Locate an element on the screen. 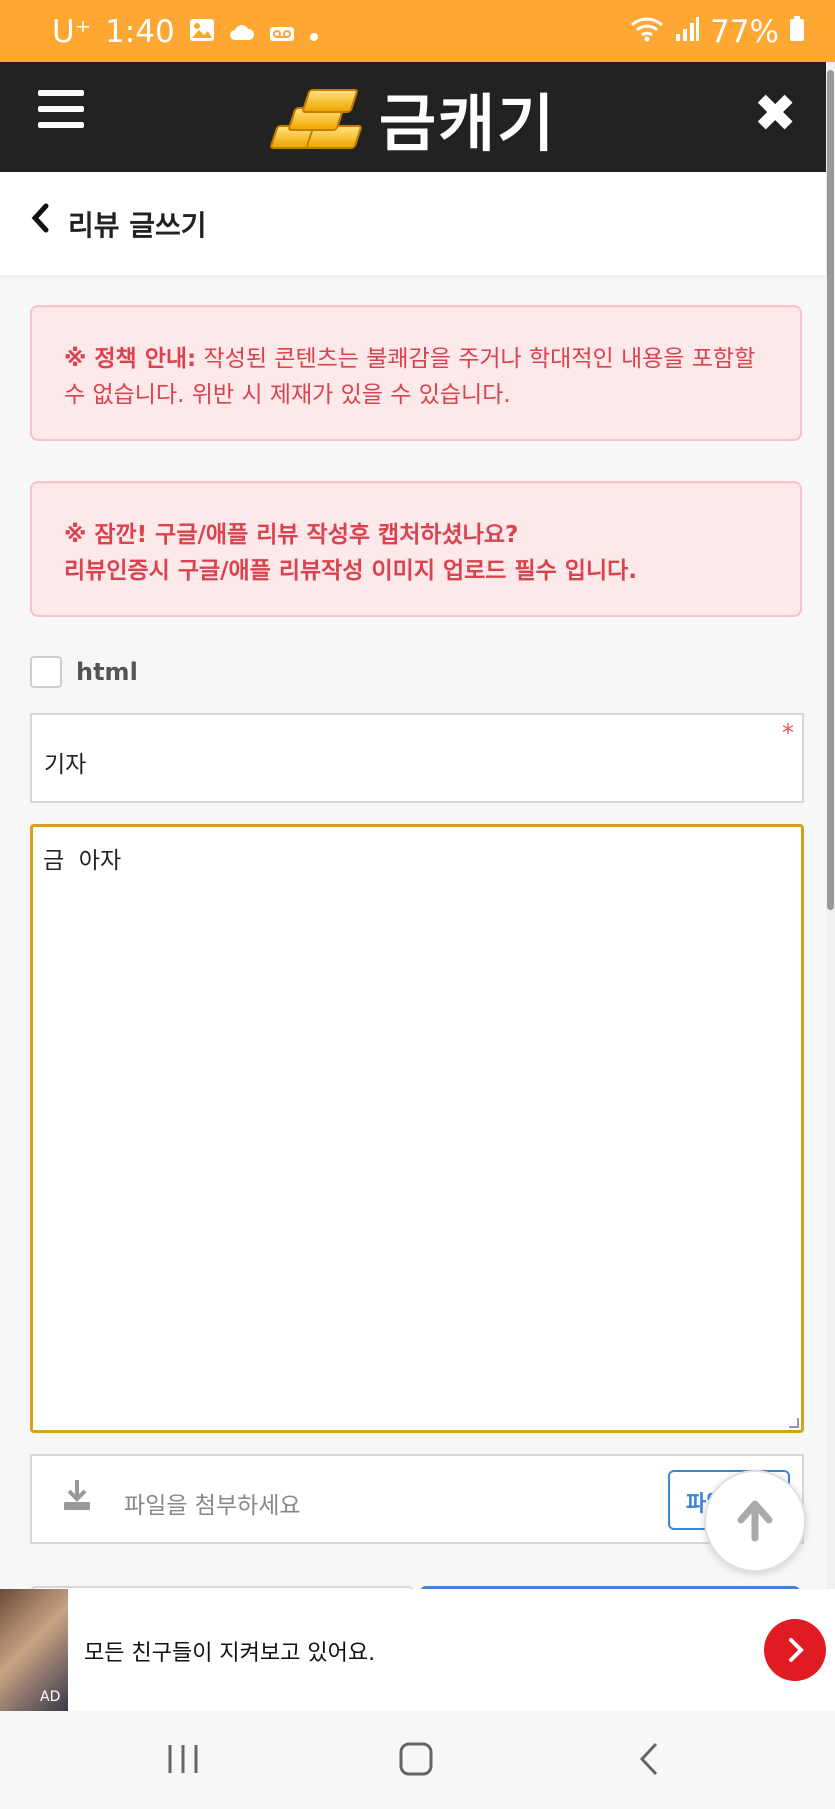 The image size is (835, 1809). ad-tag: AD is located at coordinates (50, 1697).